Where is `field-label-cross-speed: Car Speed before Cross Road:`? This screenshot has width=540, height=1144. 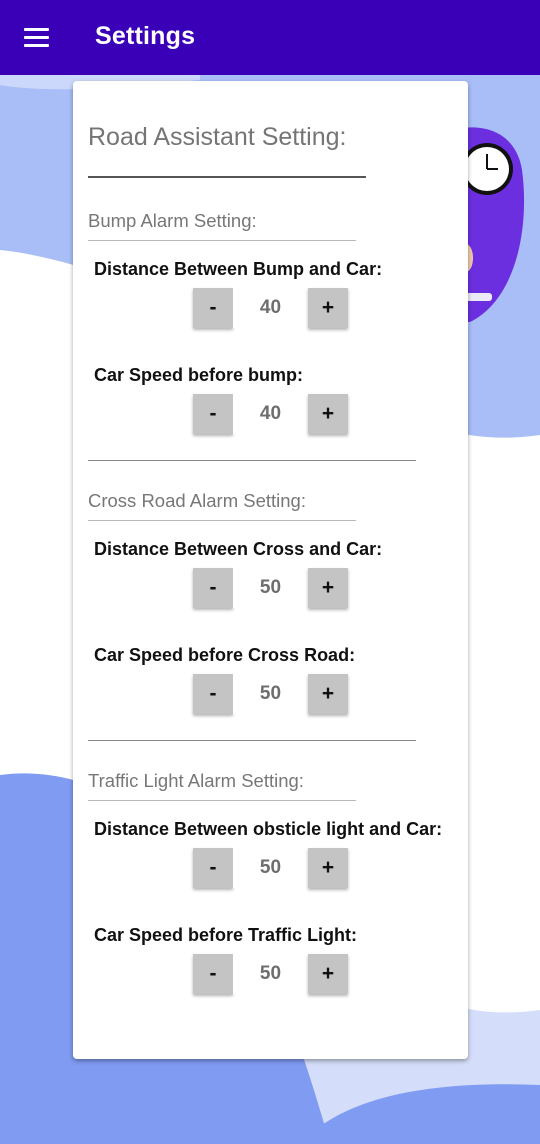 field-label-cross-speed: Car Speed before Cross Road: is located at coordinates (225, 655).